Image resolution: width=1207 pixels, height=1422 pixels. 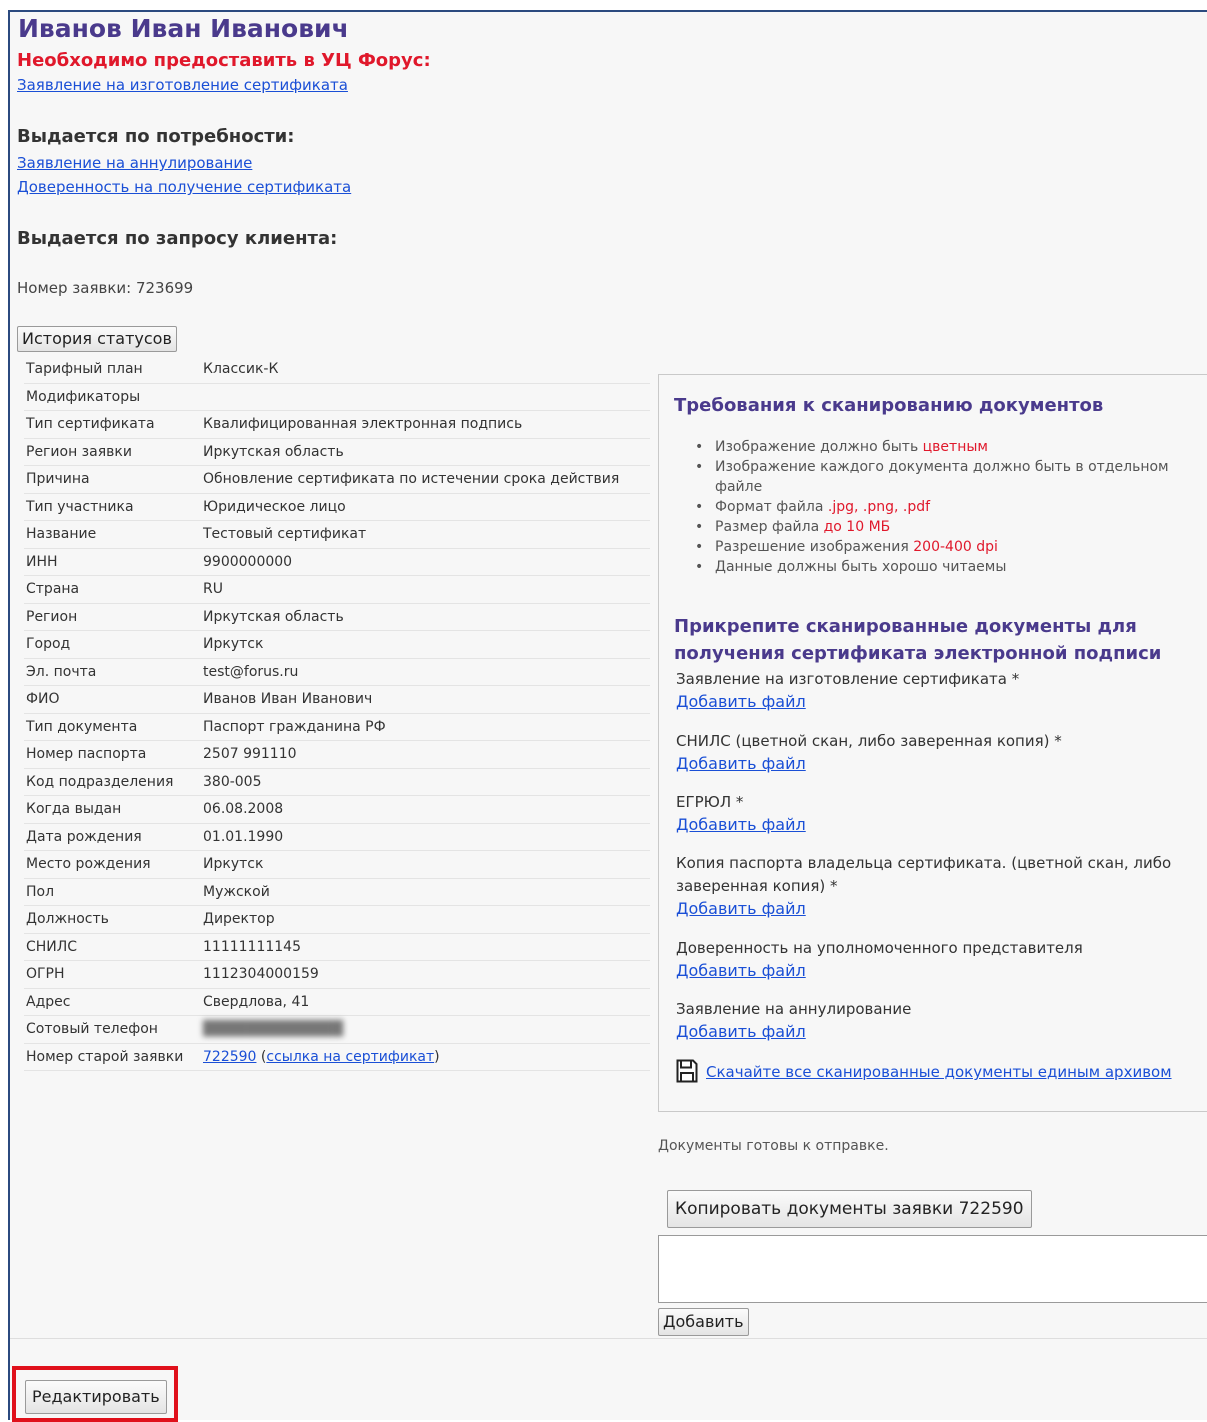 I want to click on status-history-button: История статусов, so click(x=97, y=339).